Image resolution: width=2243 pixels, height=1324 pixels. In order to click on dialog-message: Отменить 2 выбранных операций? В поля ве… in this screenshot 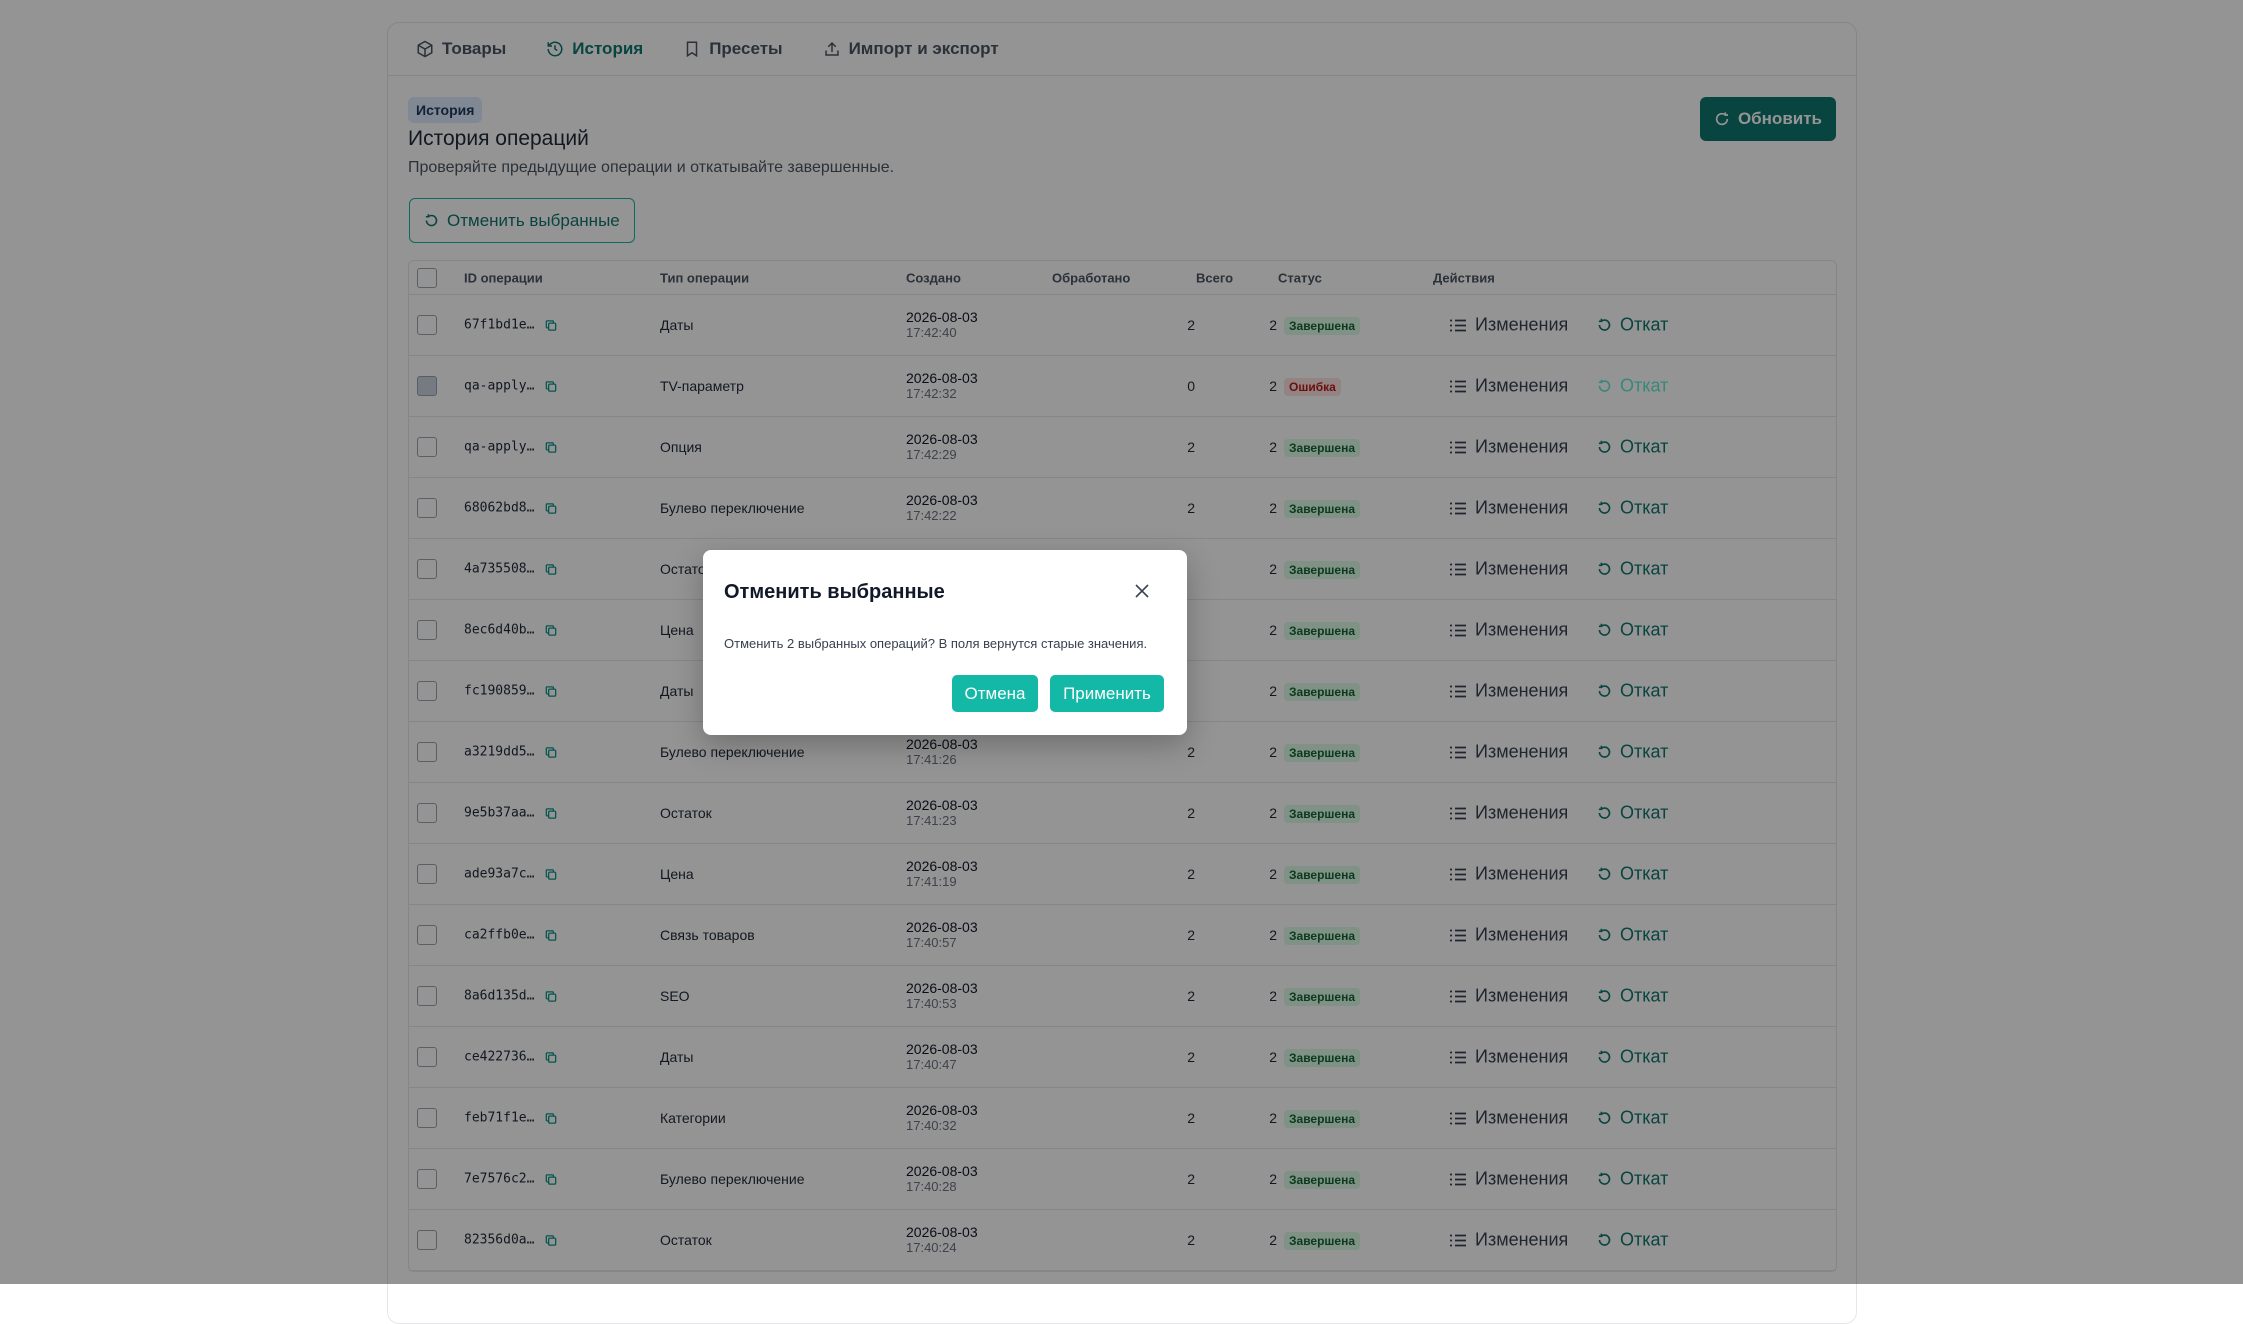, I will do `click(936, 643)`.